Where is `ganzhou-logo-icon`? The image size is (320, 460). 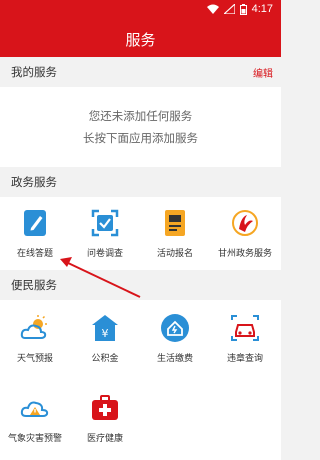
ganzhou-logo-icon is located at coordinates (245, 223).